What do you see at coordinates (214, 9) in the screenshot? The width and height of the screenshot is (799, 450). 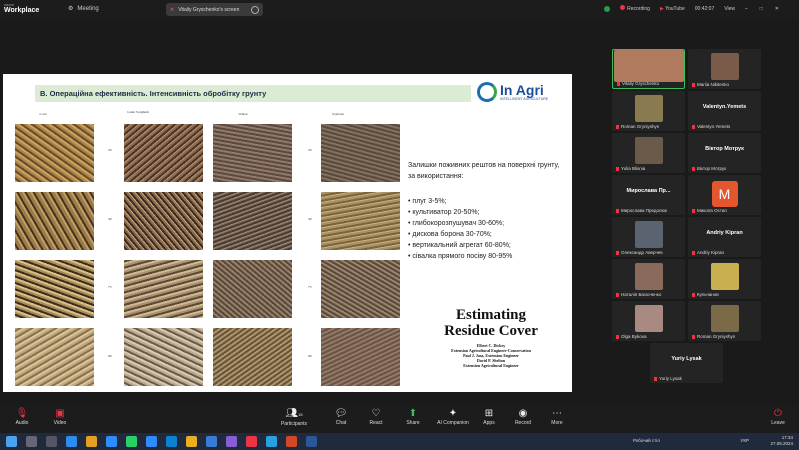 I see `screen-share-tab: ✕ Vitaliy Gryschenko's screen` at bounding box center [214, 9].